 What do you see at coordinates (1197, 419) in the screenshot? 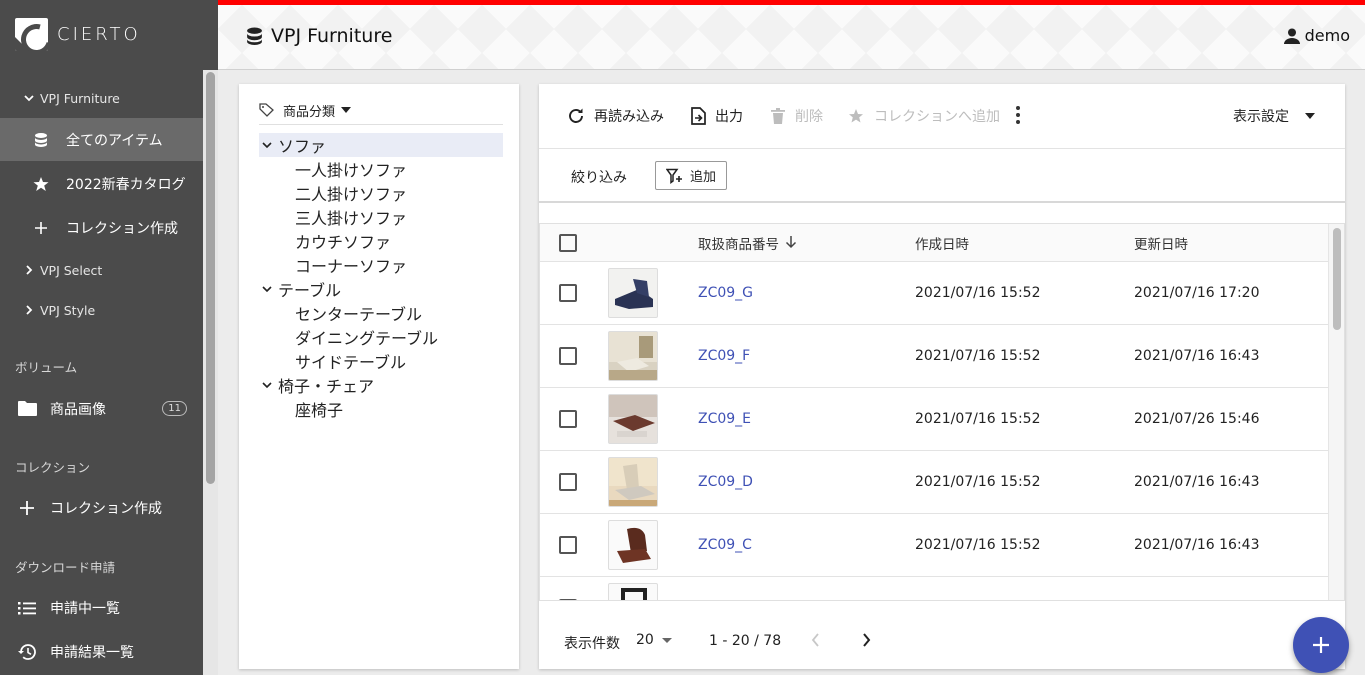
I see `updated-date: 2021/07/26 15:46` at bounding box center [1197, 419].